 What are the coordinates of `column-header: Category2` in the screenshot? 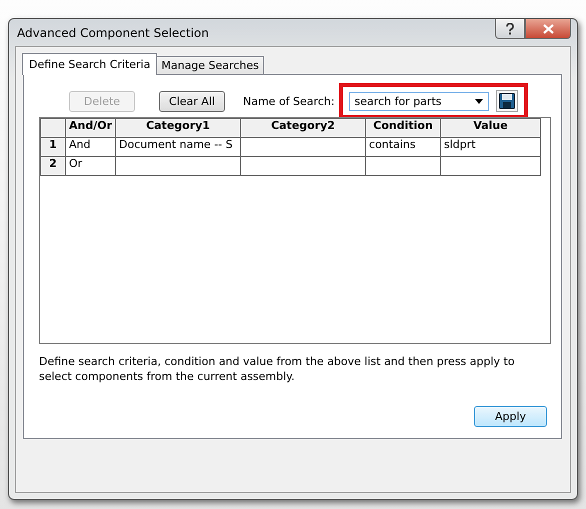 It's located at (303, 128).